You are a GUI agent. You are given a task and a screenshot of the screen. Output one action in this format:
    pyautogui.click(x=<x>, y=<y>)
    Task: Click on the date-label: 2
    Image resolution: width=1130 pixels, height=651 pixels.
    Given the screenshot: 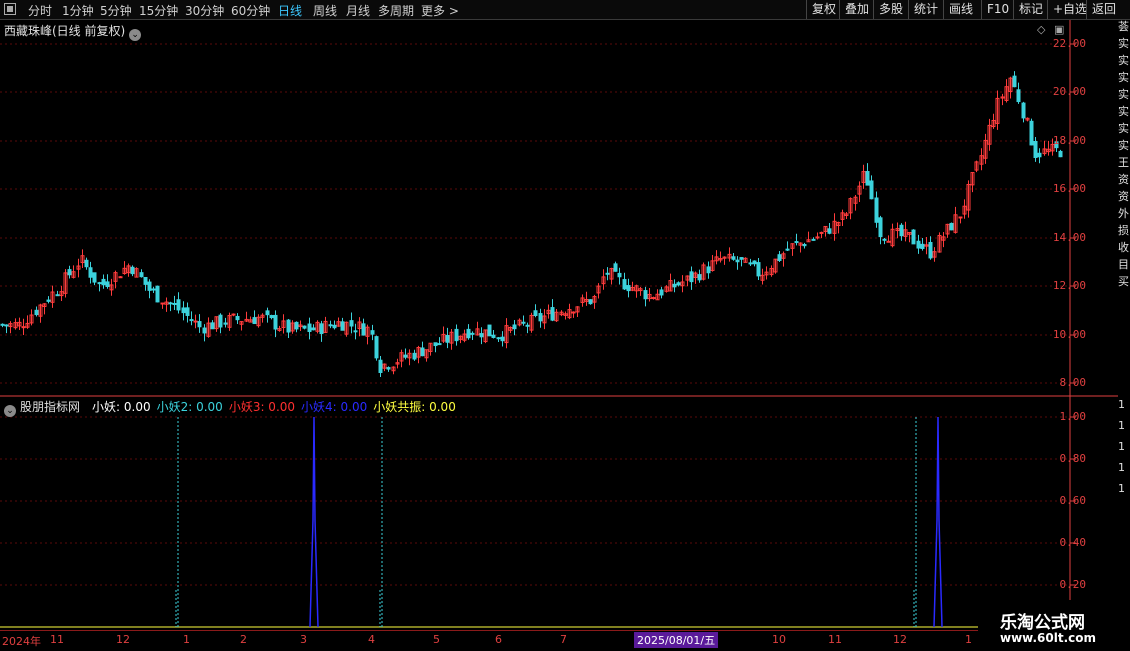 What is the action you would take?
    pyautogui.click(x=243, y=639)
    